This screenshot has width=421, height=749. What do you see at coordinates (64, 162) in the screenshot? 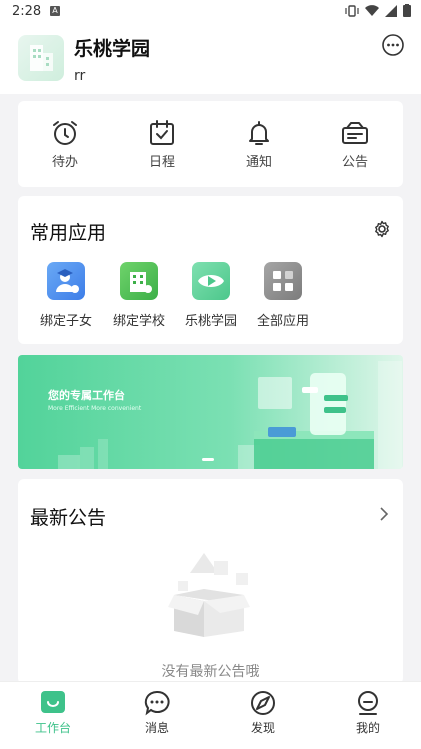
I see `quick-action-label: 待办` at bounding box center [64, 162].